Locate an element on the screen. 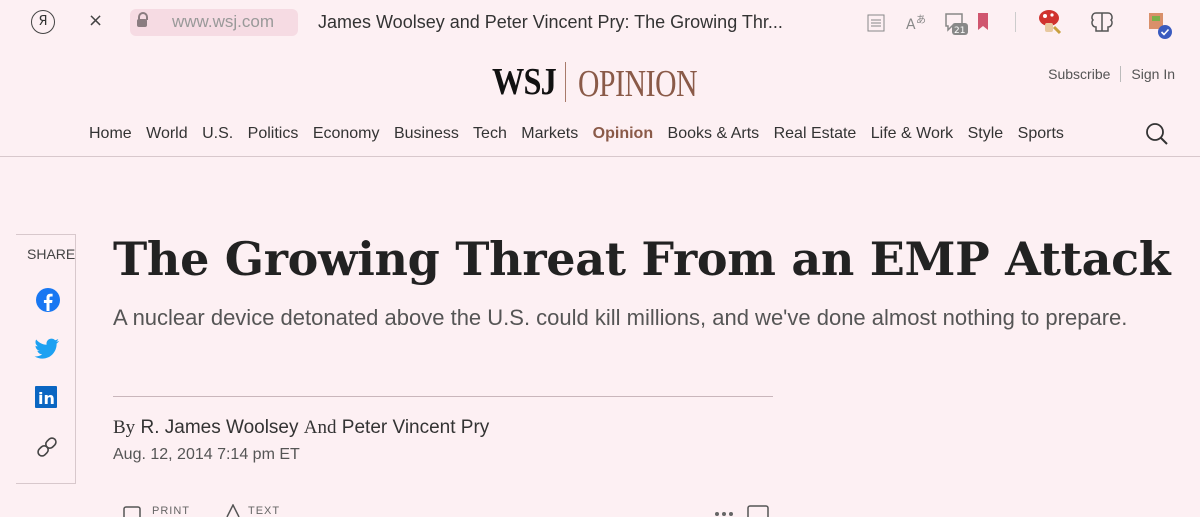 The width and height of the screenshot is (1200, 517). comments-icon is located at coordinates (759, 510).